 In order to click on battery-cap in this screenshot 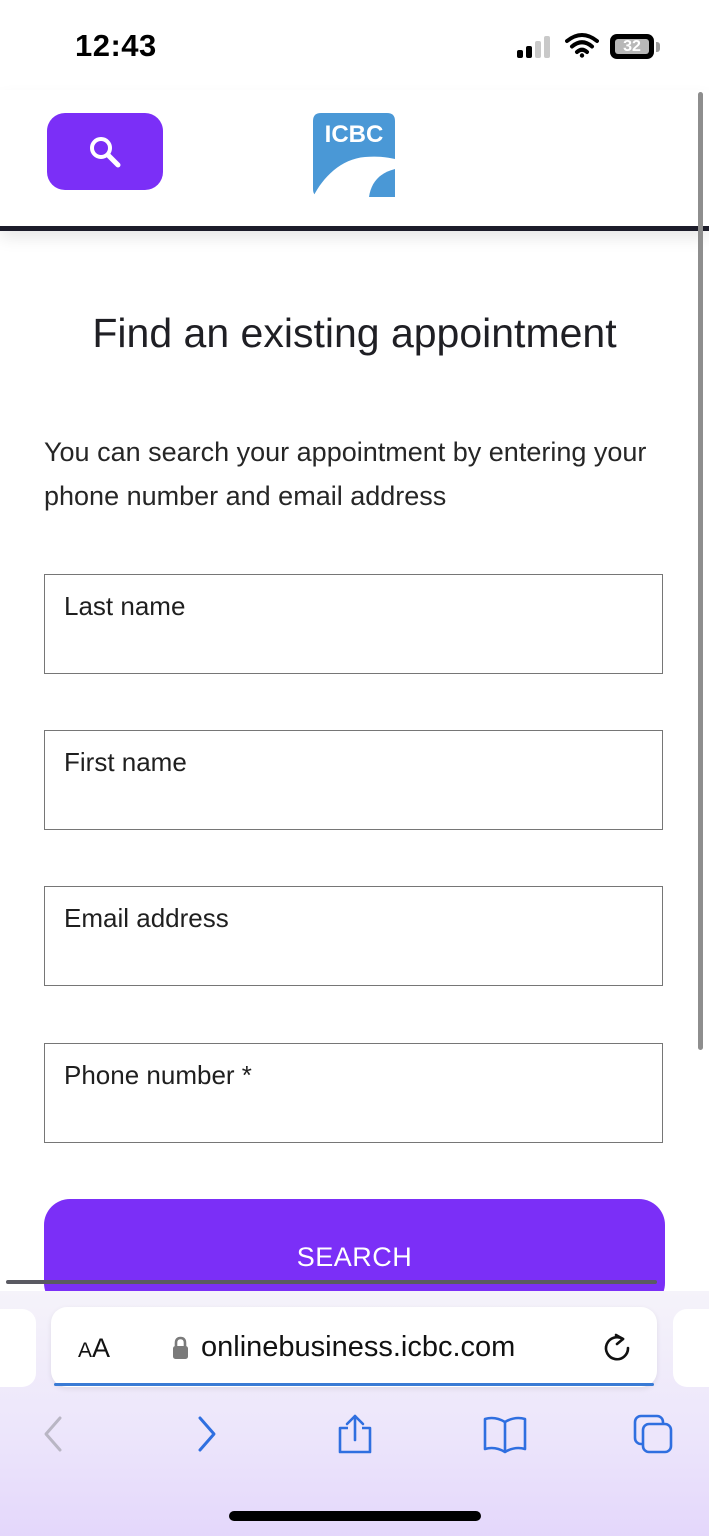, I will do `click(658, 47)`.